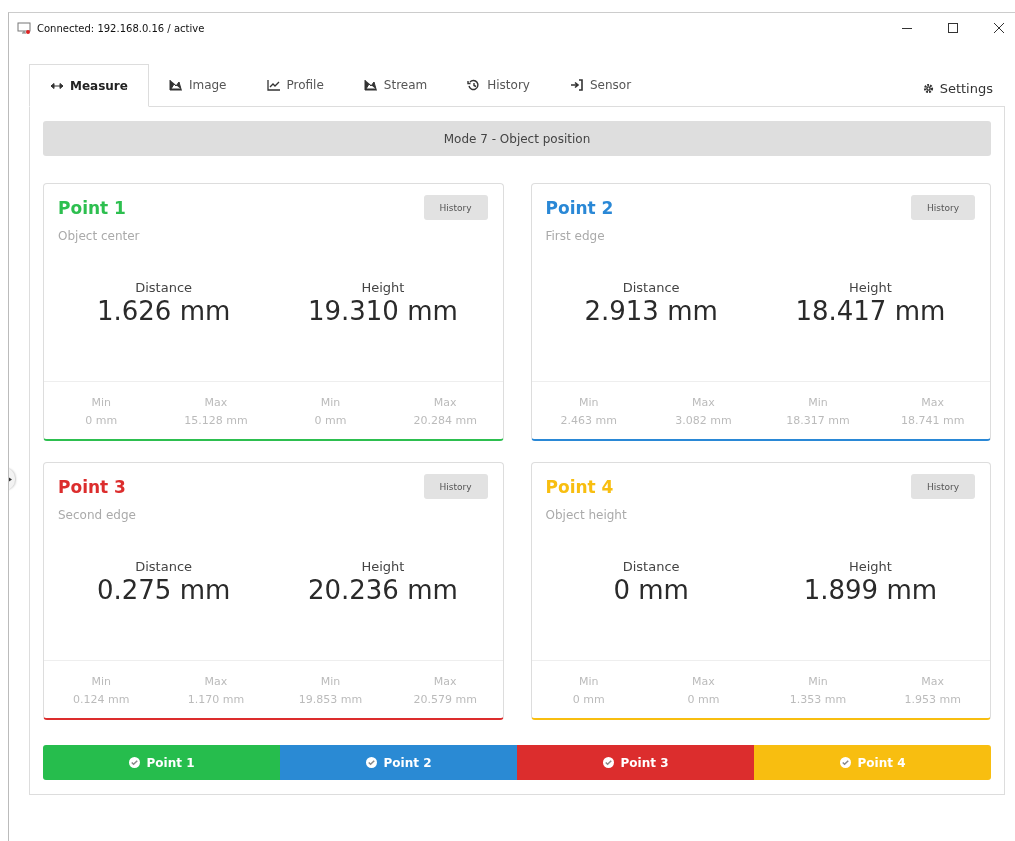 Image resolution: width=1015 pixels, height=841 pixels. Describe the element at coordinates (24, 28) in the screenshot. I see `monitor-icon` at that location.